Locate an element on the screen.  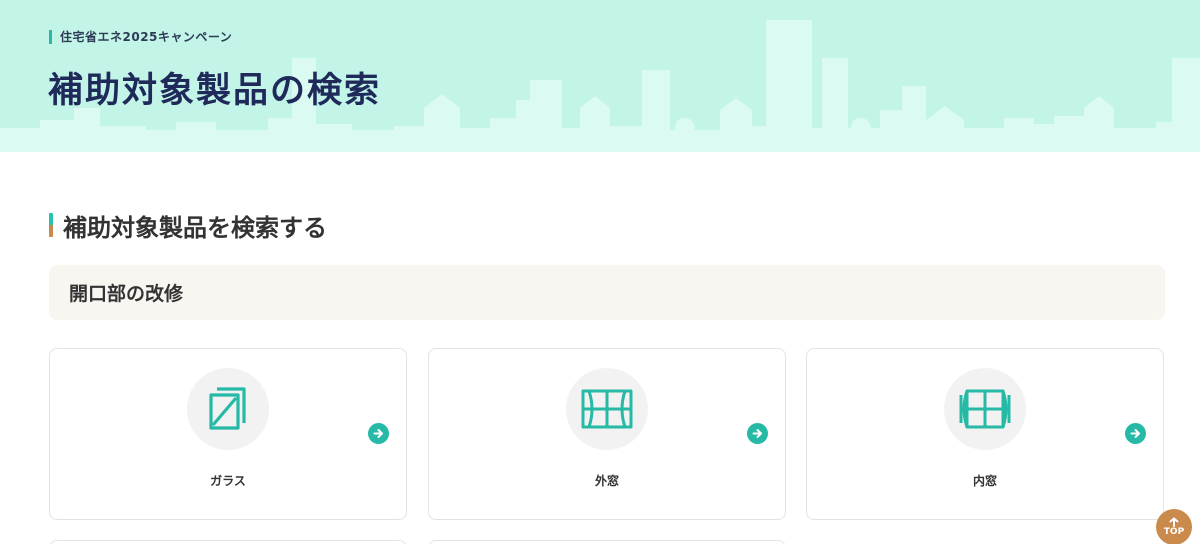
product-label: 内窓 is located at coordinates (984, 481).